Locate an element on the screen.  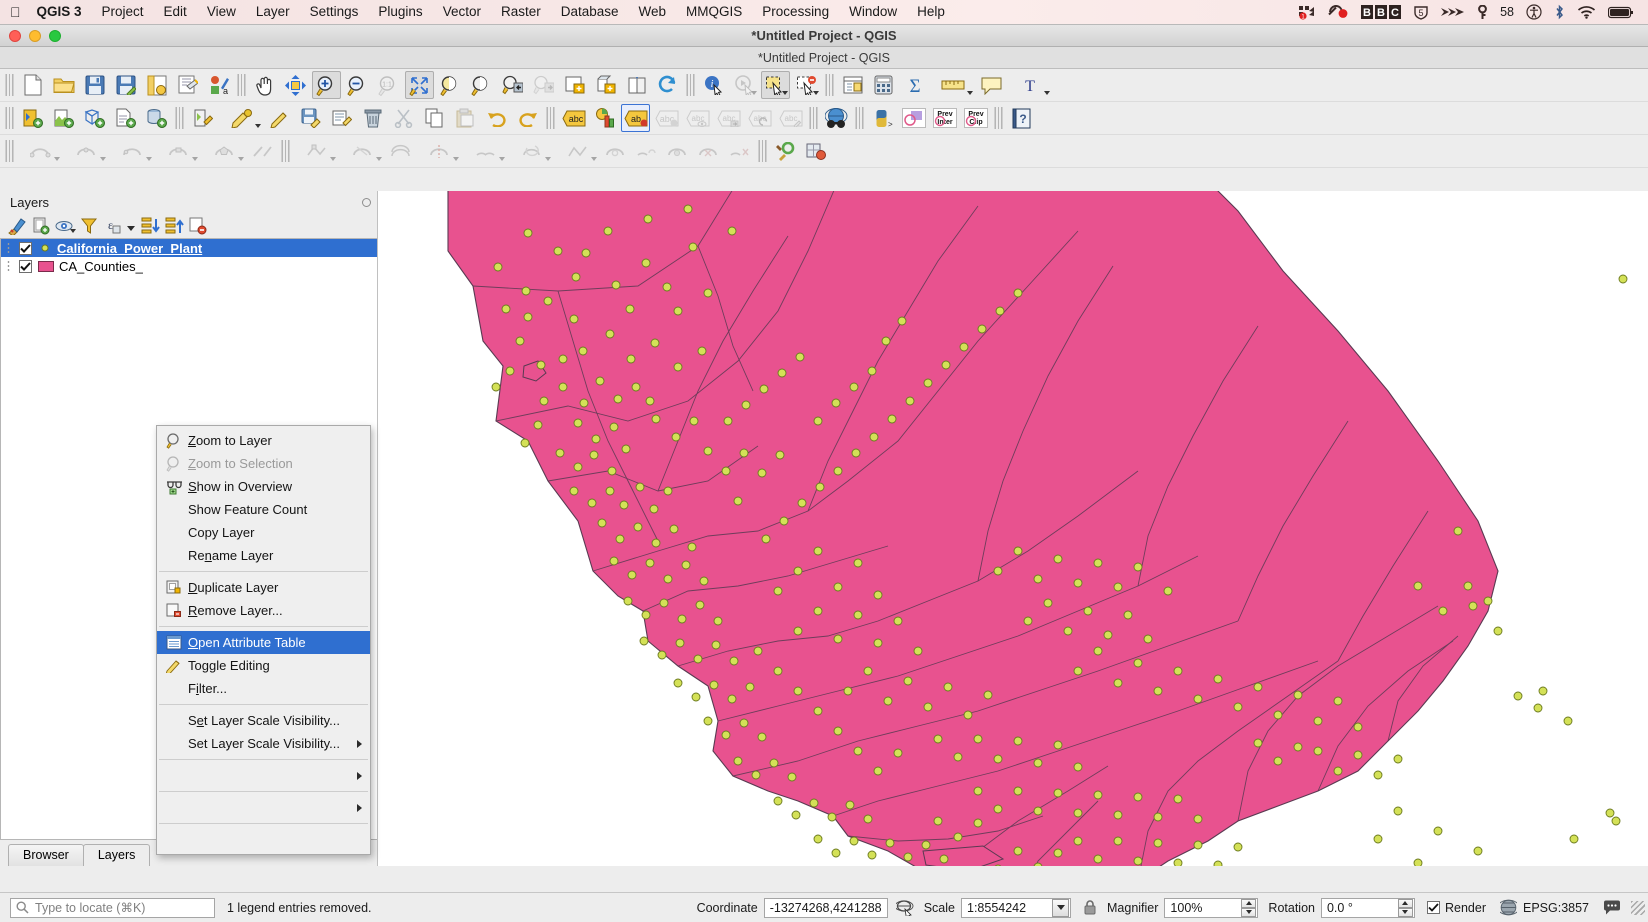
layer-visibility-checkbox is located at coordinates (25, 266).